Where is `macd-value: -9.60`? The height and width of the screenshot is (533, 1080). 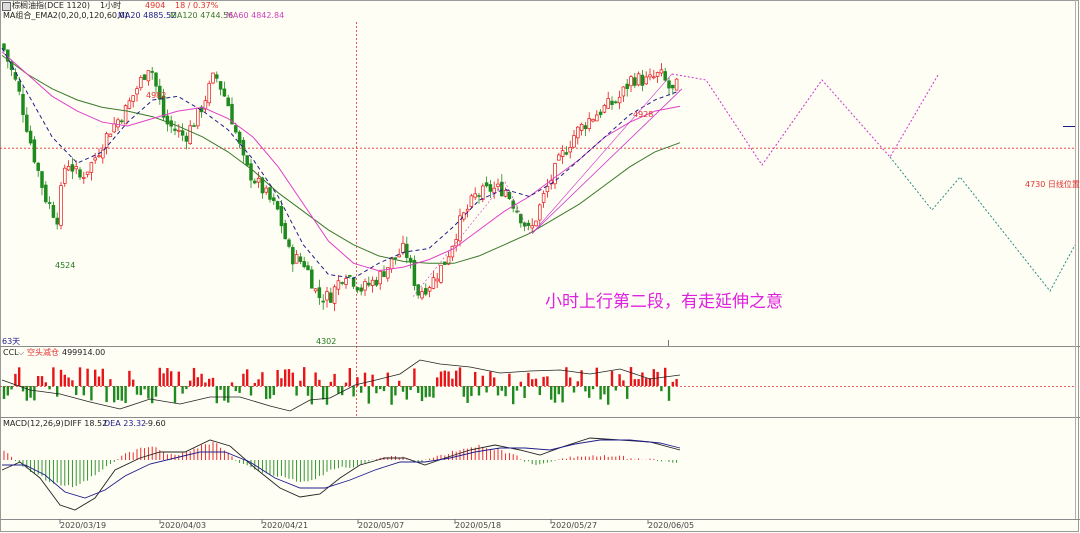 macd-value: -9.60 is located at coordinates (155, 423).